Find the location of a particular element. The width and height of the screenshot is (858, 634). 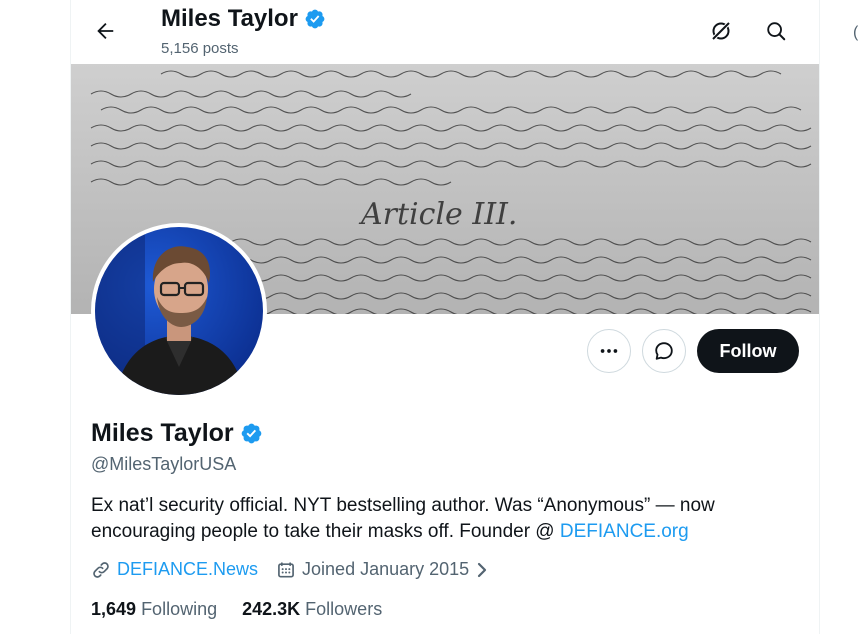

search-icon is located at coordinates (776, 31).